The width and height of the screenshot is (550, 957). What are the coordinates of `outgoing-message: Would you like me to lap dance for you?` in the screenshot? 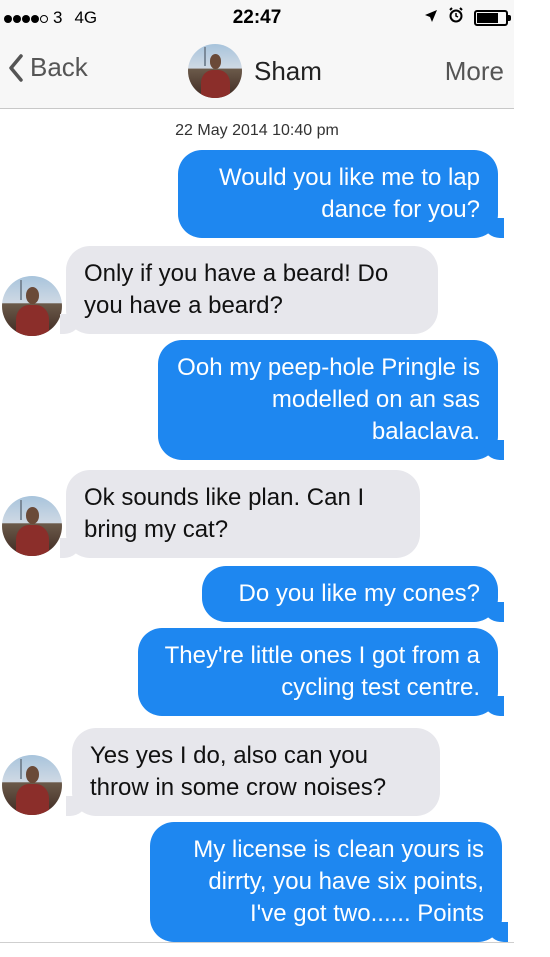 It's located at (341, 194).